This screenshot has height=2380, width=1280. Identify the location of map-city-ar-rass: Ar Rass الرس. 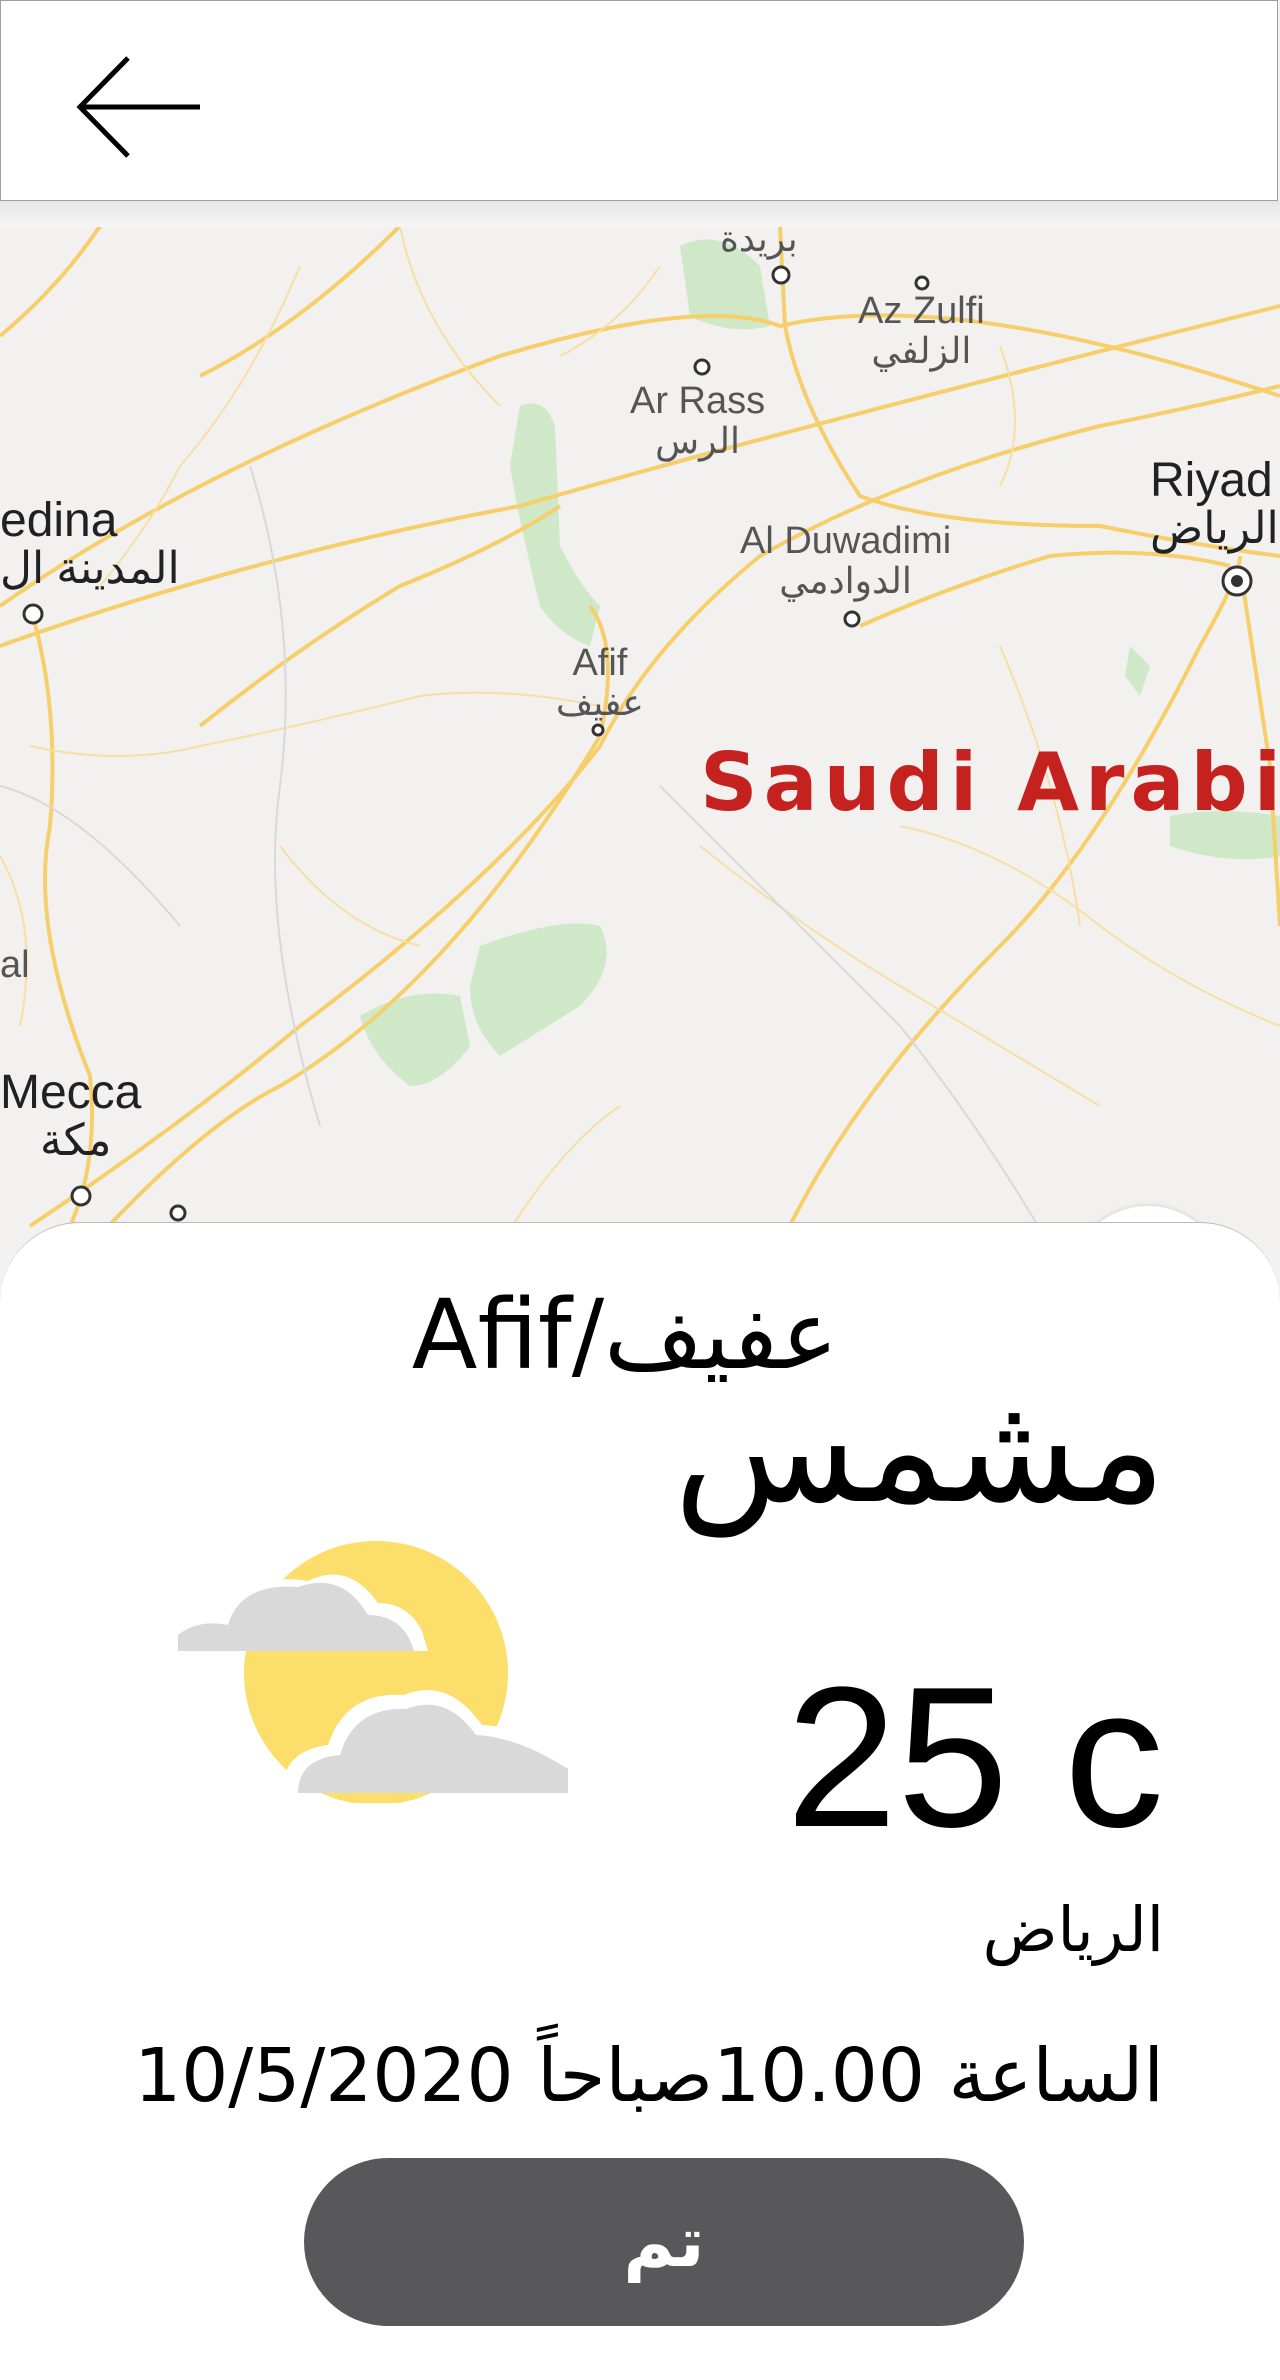
(697, 420).